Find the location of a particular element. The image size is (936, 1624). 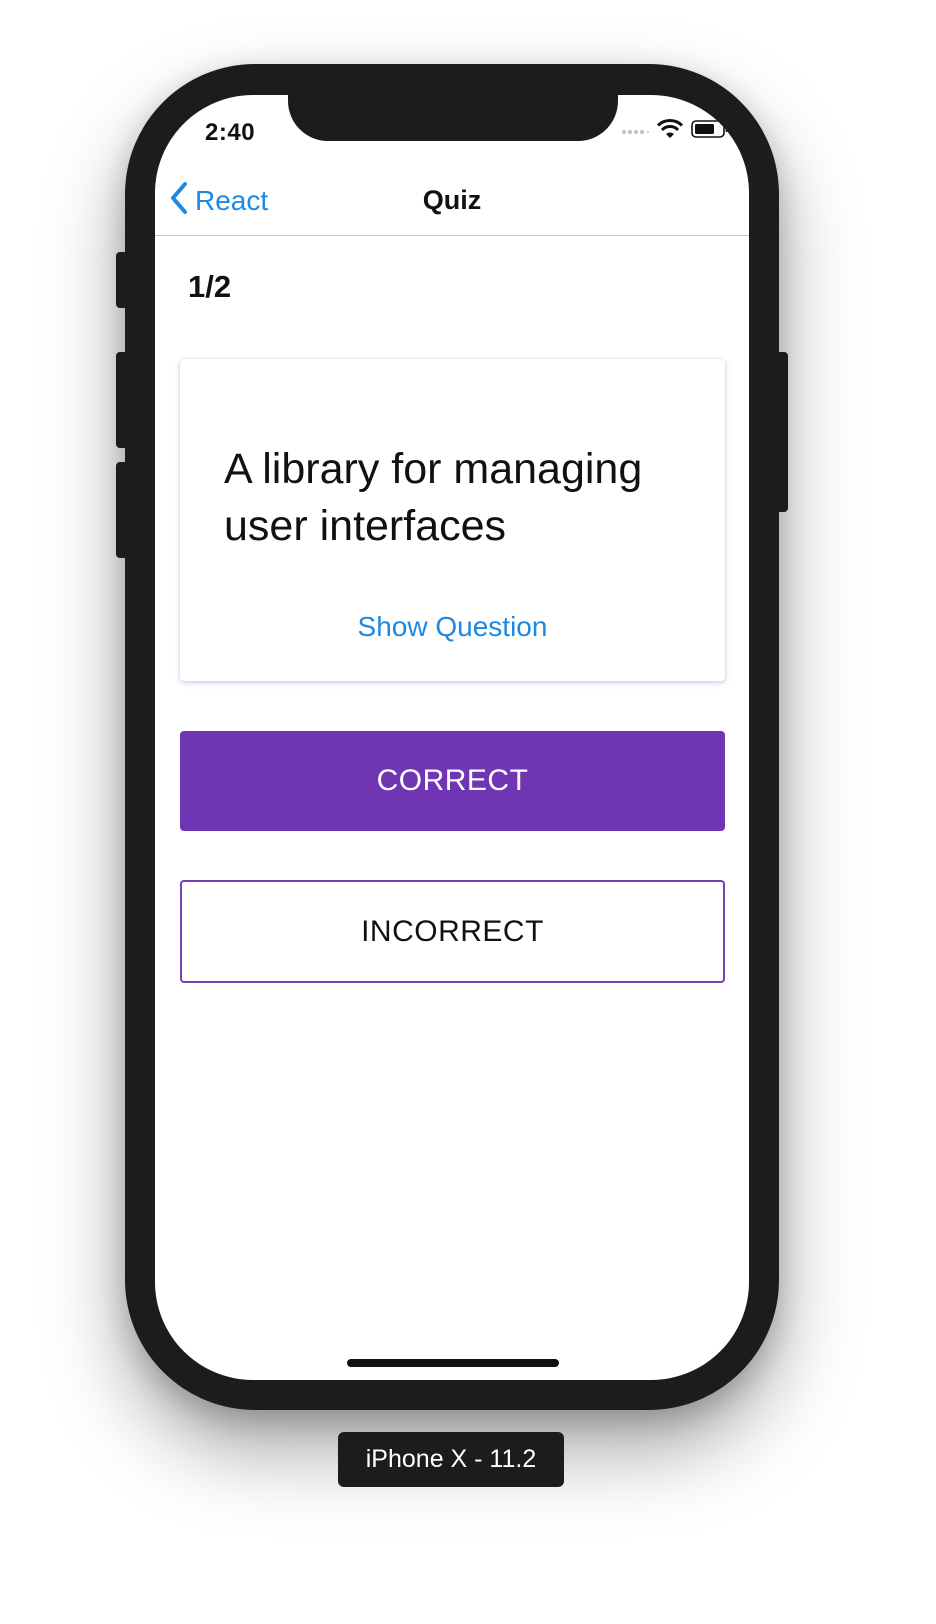

signal-dots-icon is located at coordinates (635, 131).